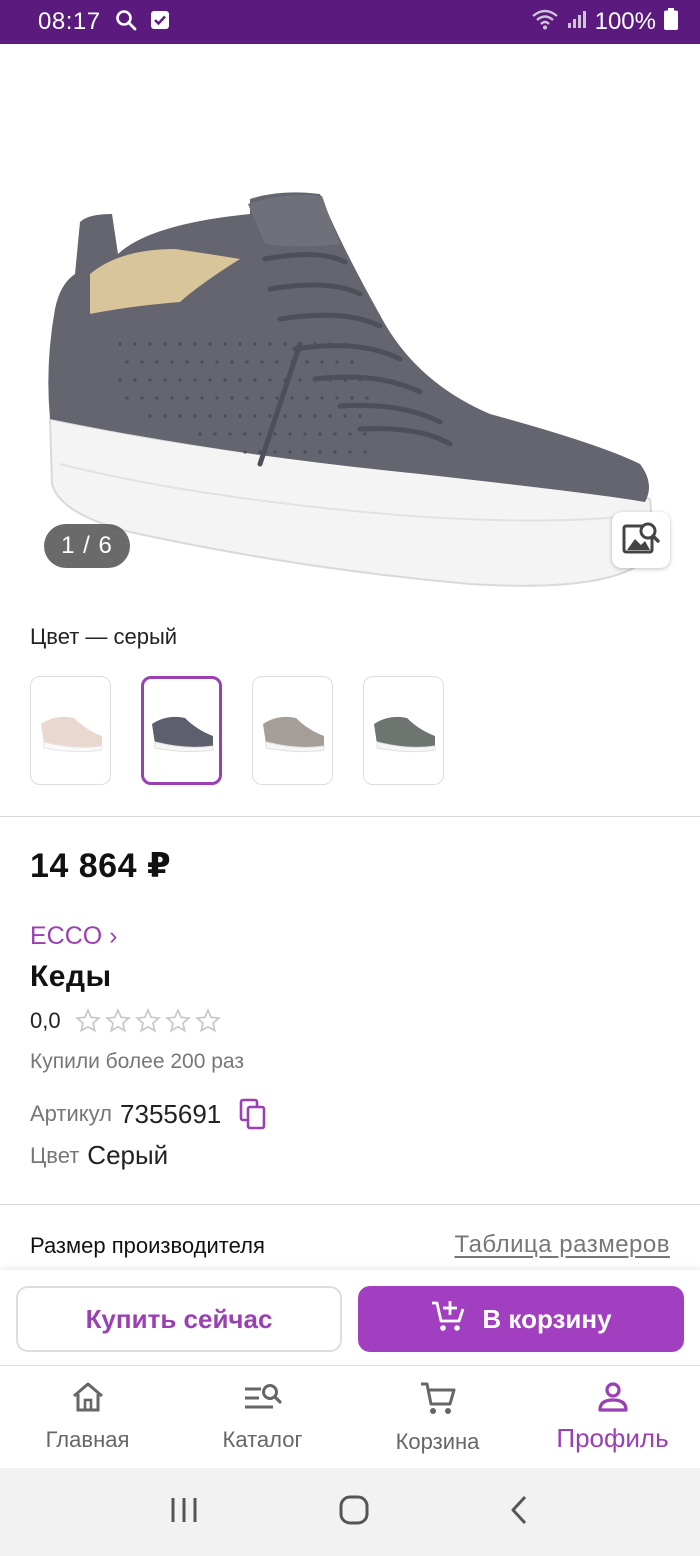 Image resolution: width=700 pixels, height=1556 pixels. I want to click on purchase-count: Купили более 200 раз, so click(137, 1061).